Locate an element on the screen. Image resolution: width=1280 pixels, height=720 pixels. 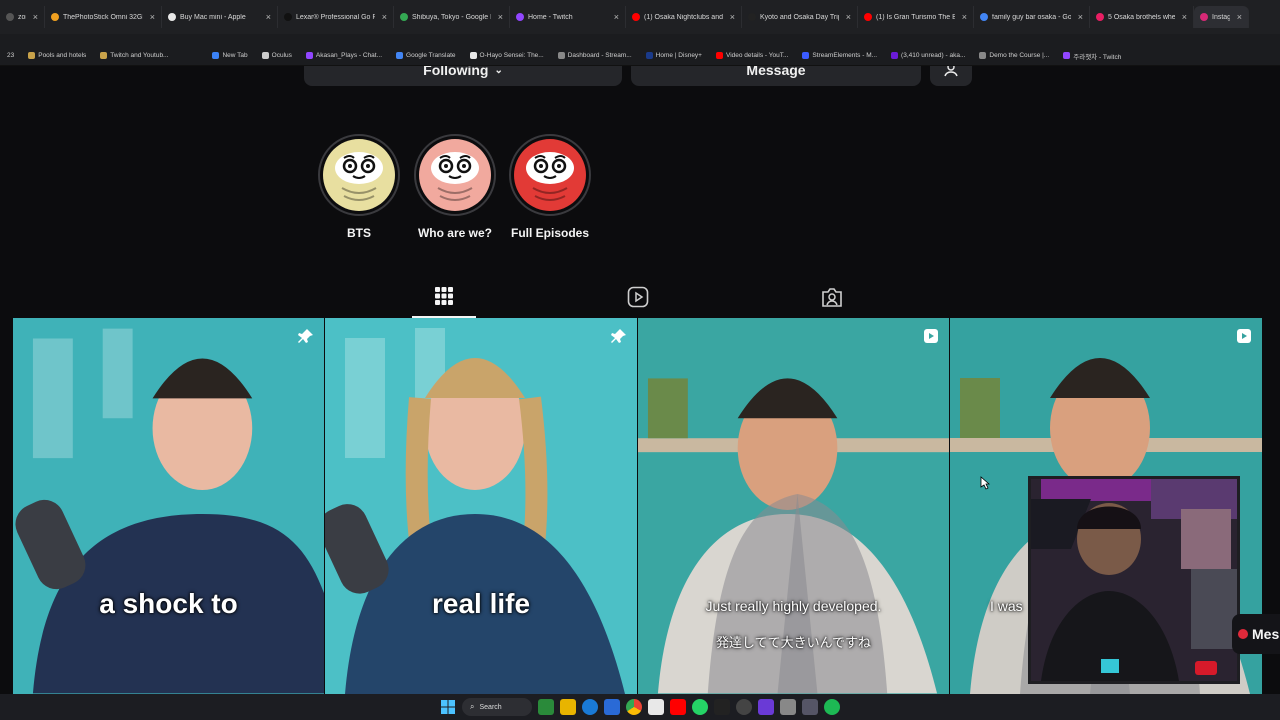
search-label: Search is located at coordinates (490, 707).